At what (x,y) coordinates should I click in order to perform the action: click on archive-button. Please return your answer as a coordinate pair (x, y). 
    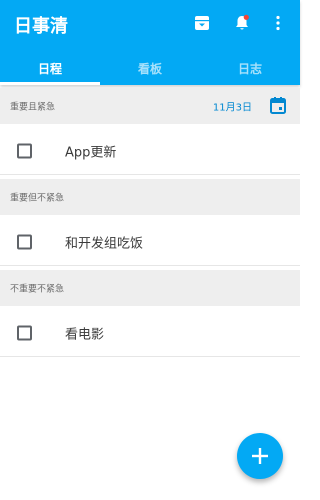
    Looking at the image, I should click on (202, 23).